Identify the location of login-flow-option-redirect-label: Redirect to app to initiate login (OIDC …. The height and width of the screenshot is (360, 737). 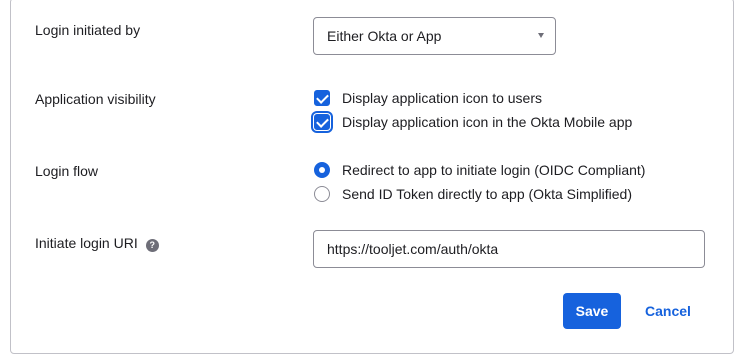
(494, 170).